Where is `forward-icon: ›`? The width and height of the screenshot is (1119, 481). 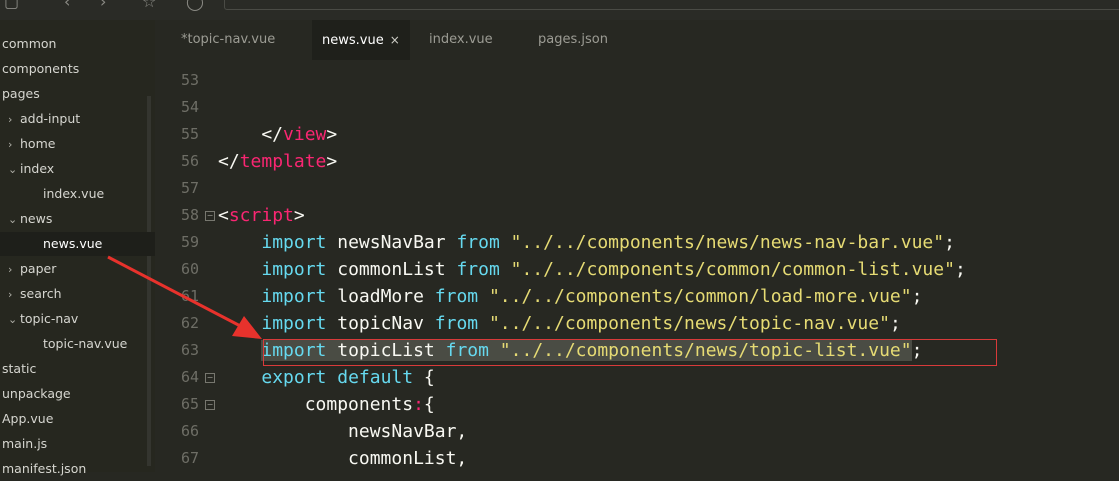 forward-icon: › is located at coordinates (103, 5).